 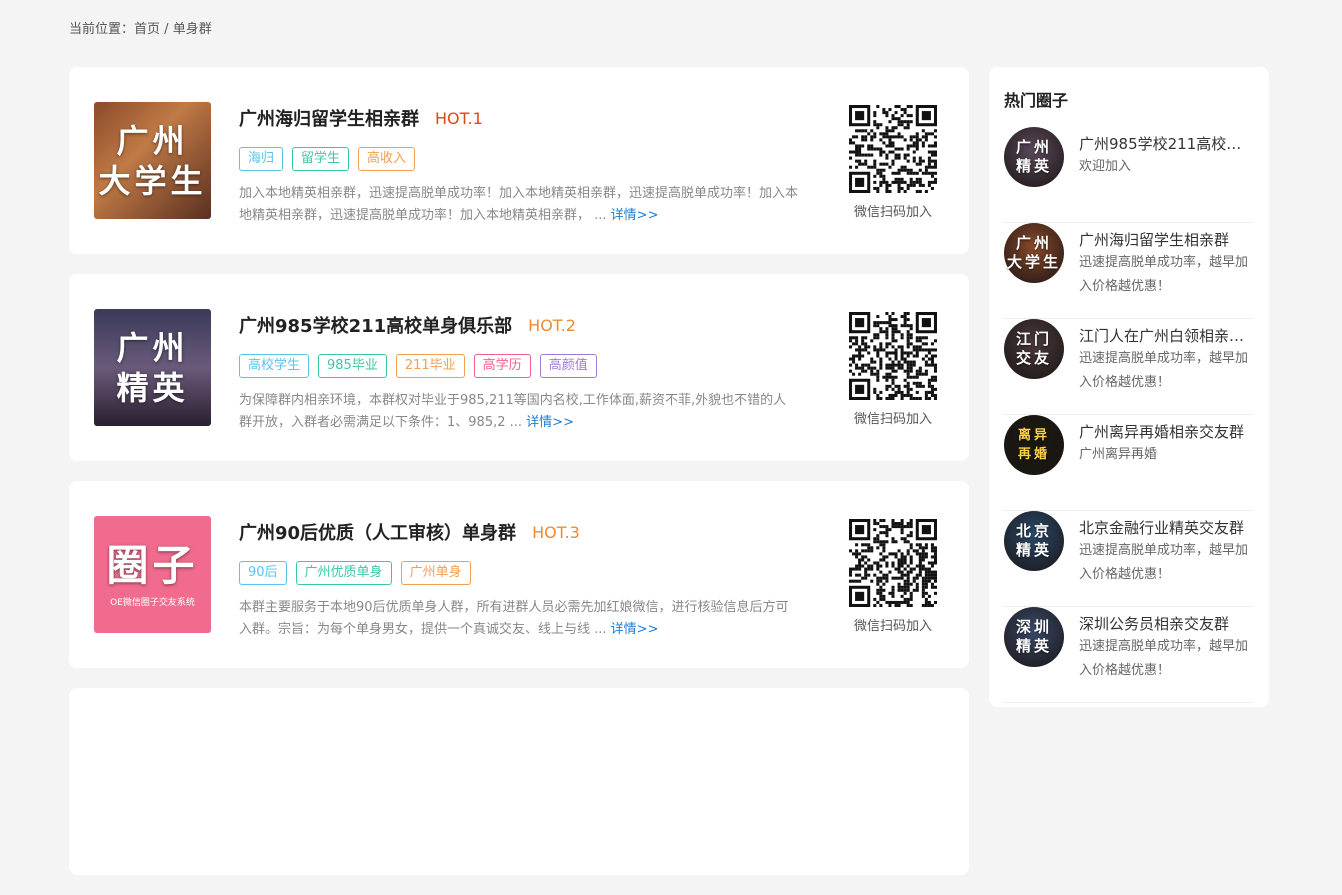 What do you see at coordinates (1105, 166) in the screenshot?
I see `circle-description: 欢迎加入` at bounding box center [1105, 166].